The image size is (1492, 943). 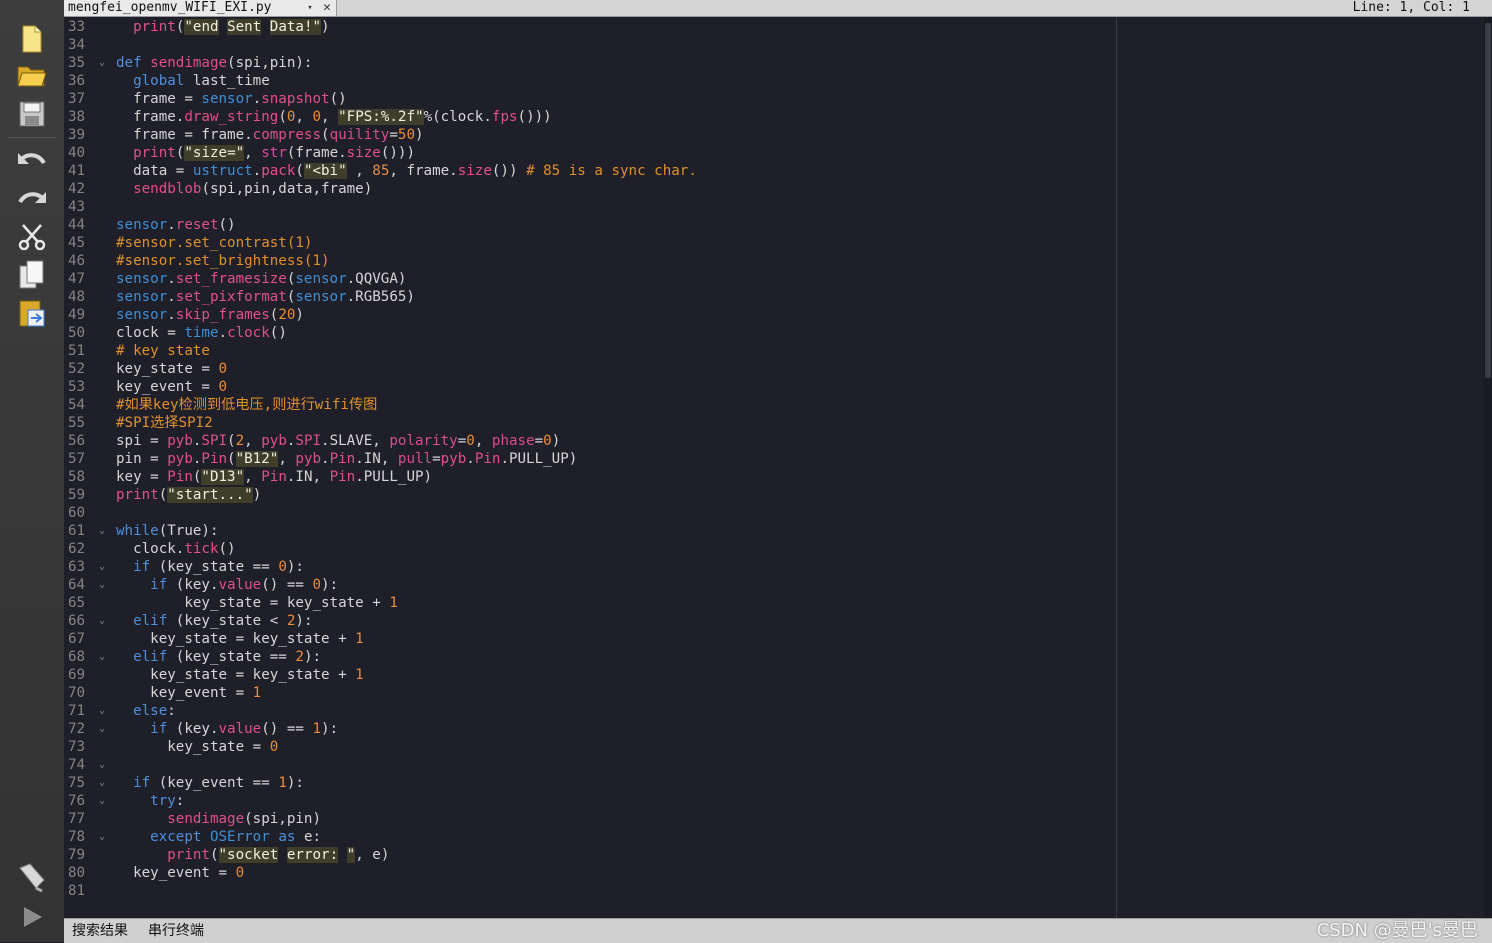 I want to click on code-text: if (key_event == 1):, so click(x=218, y=783).